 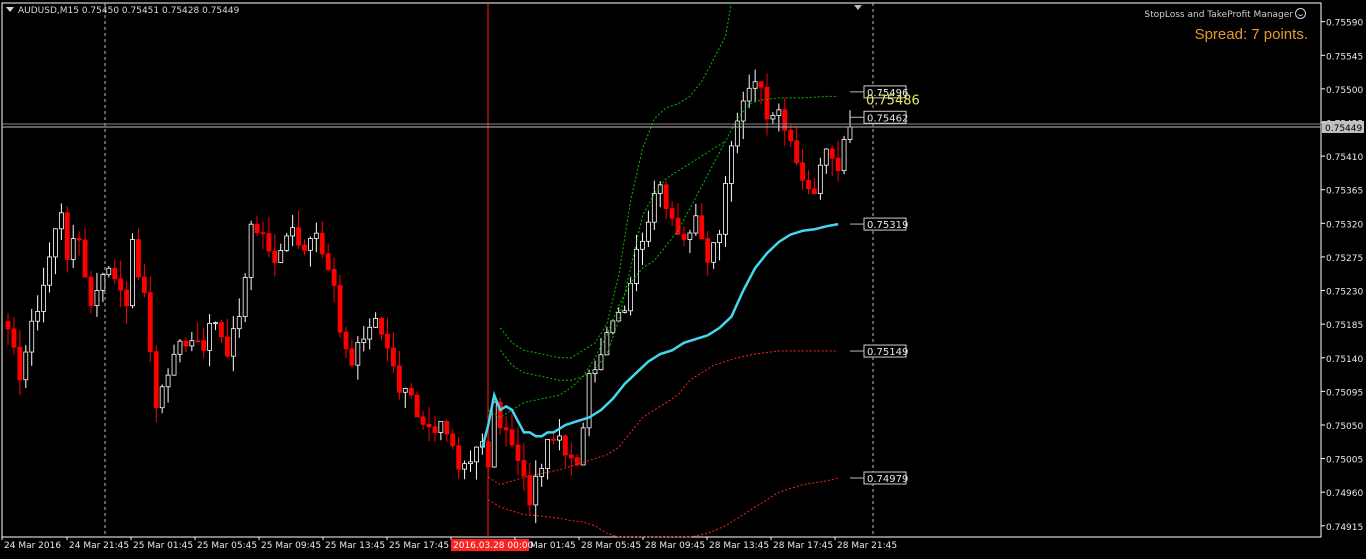 I want to click on lower-envelope-far-line, so click(x=663, y=507).